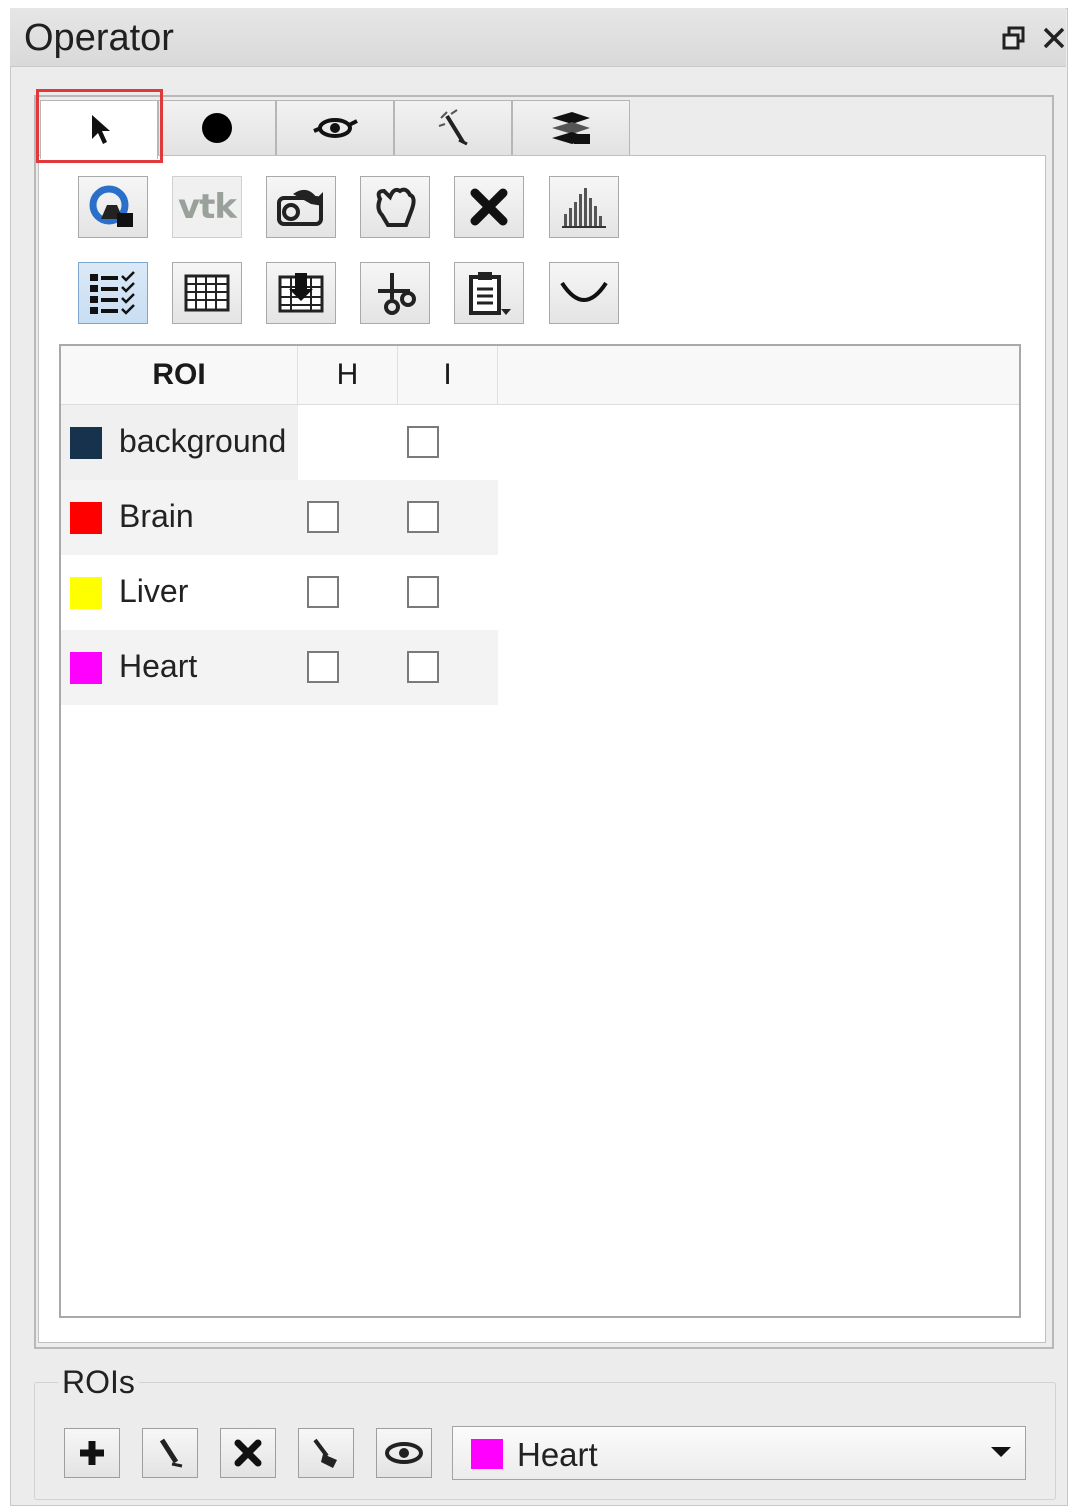 The width and height of the screenshot is (1068, 1506). Describe the element at coordinates (279, 517) in the screenshot. I see `table-row: Brain` at that location.